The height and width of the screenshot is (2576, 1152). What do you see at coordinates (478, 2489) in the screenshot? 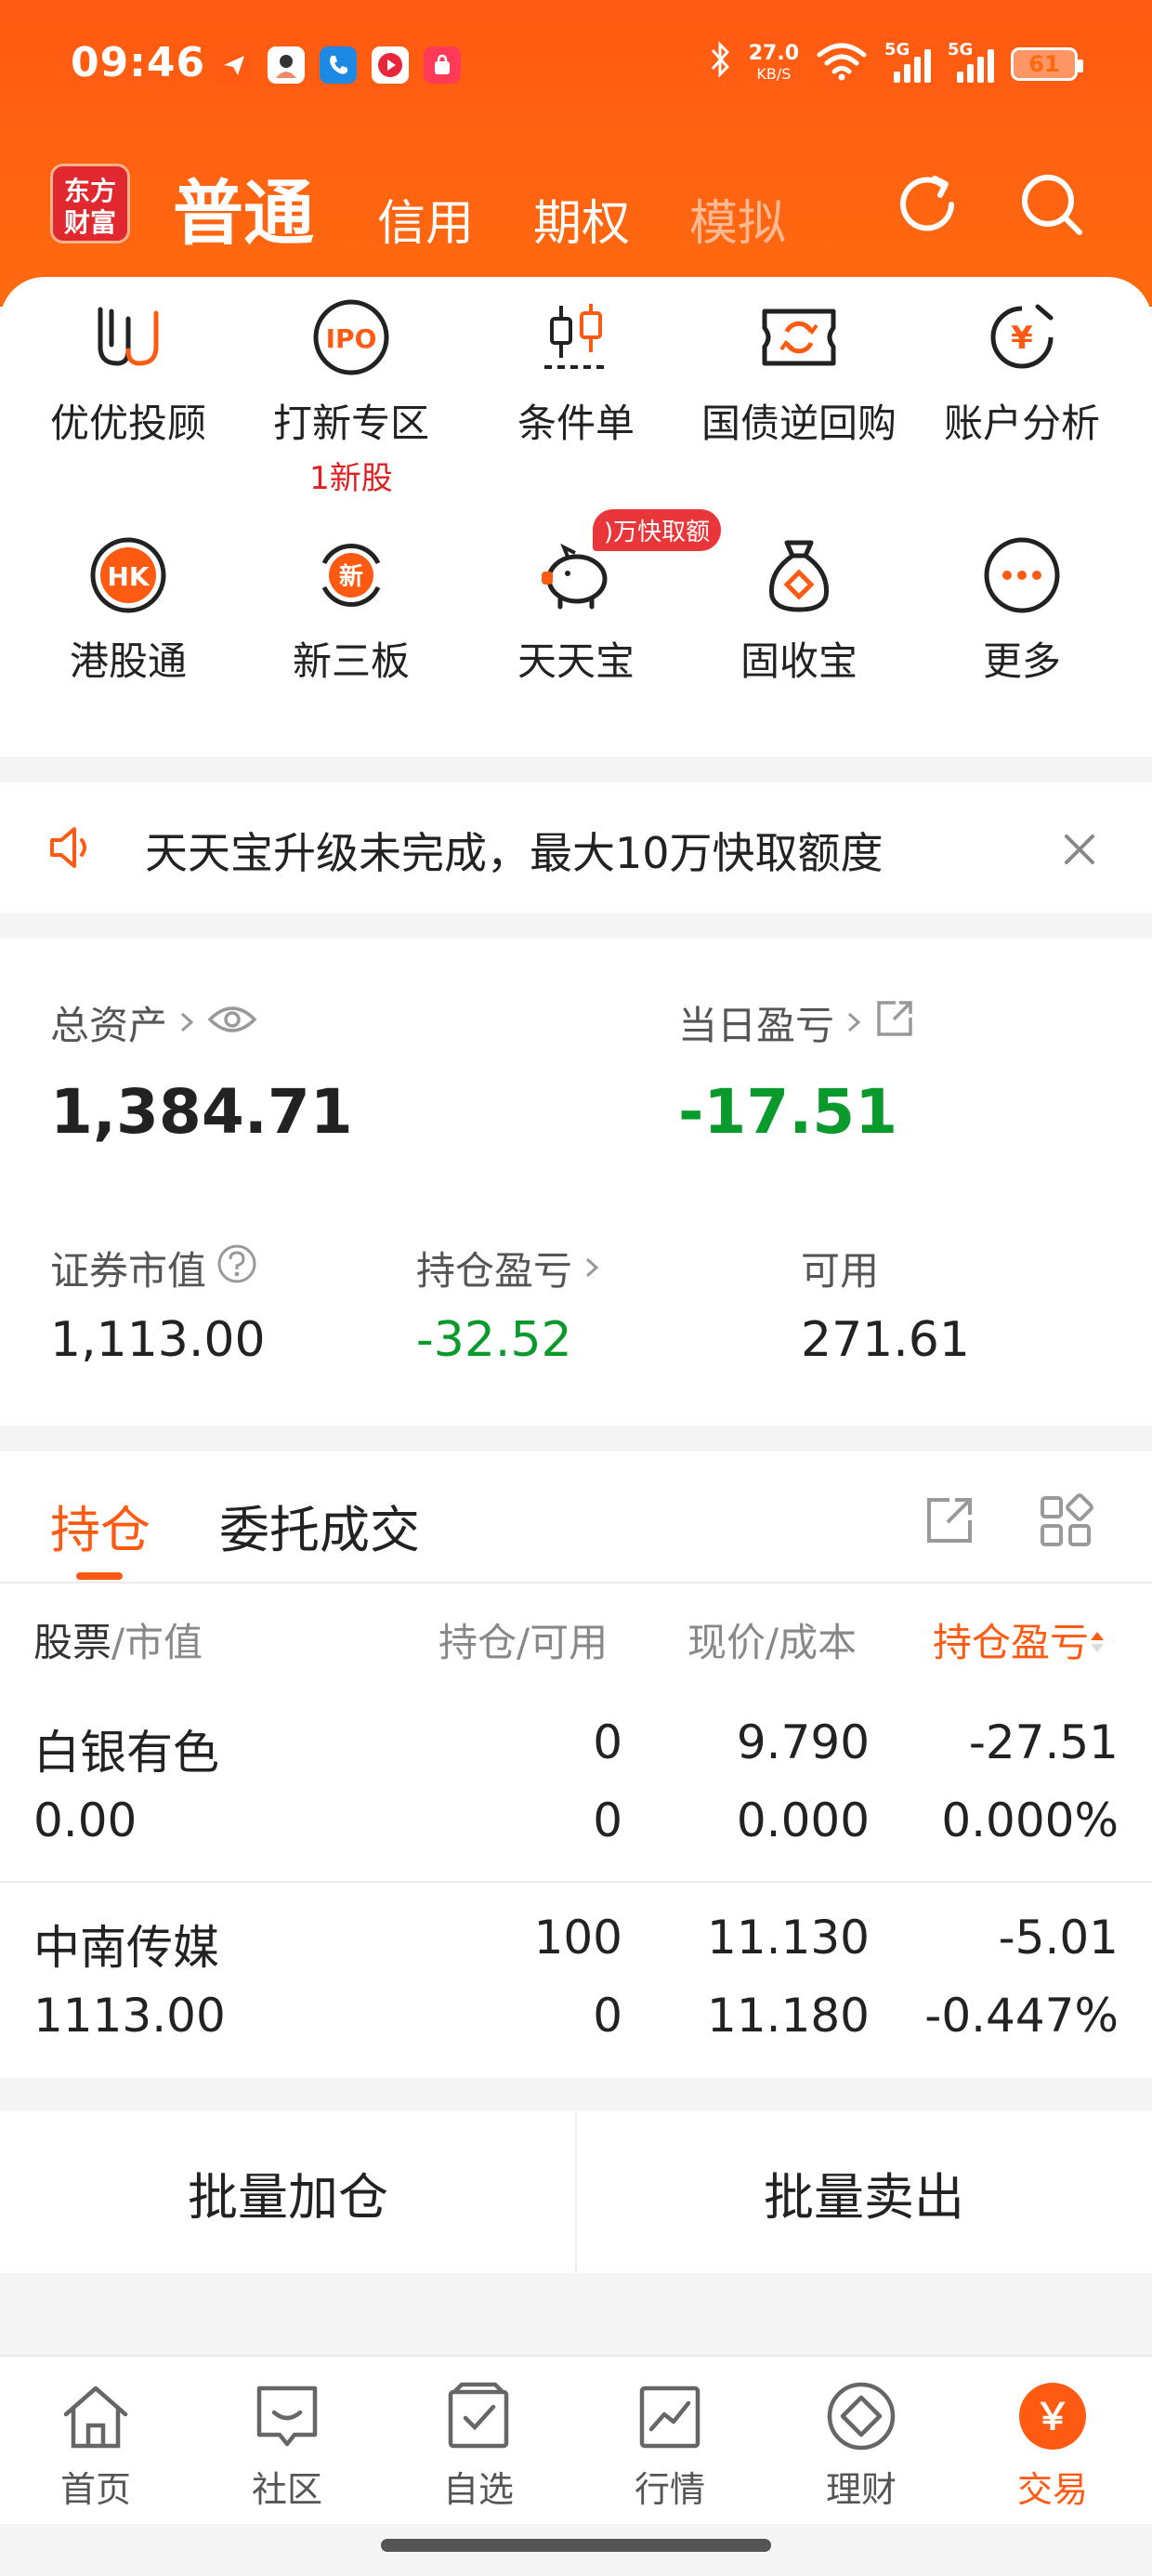
I see `nav-label: 自选` at bounding box center [478, 2489].